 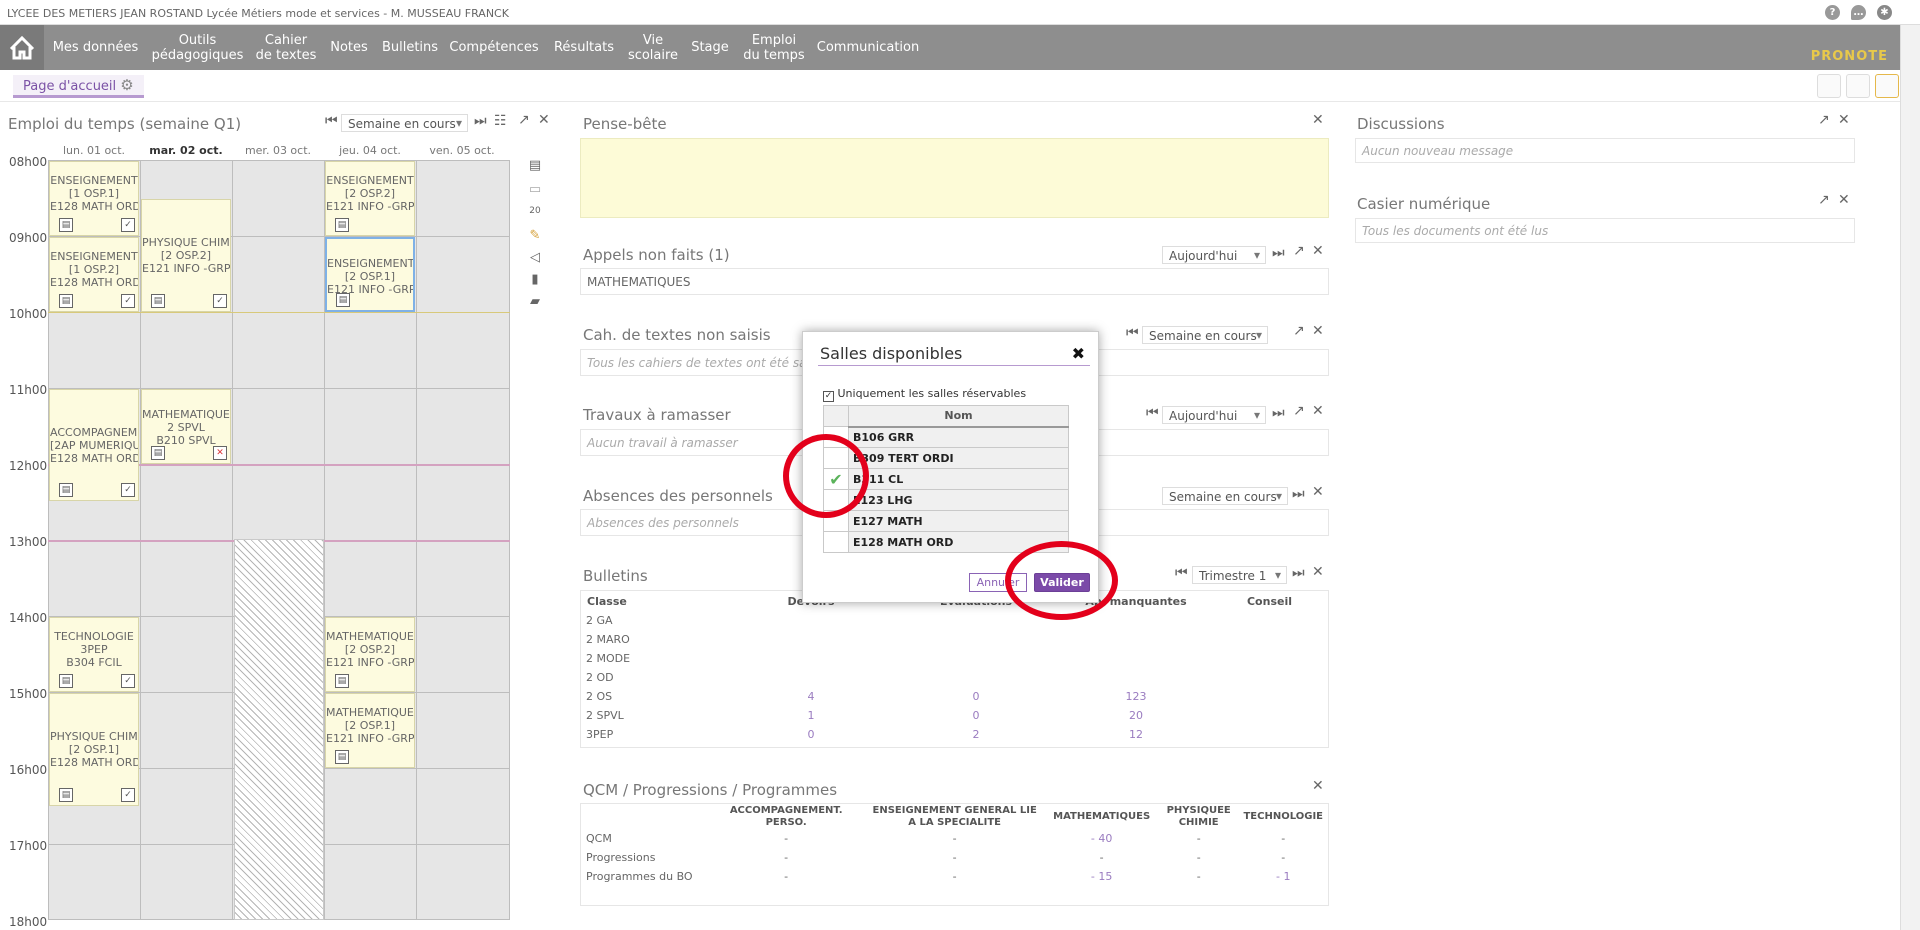 I want to click on cell: 4, so click(x=811, y=696).